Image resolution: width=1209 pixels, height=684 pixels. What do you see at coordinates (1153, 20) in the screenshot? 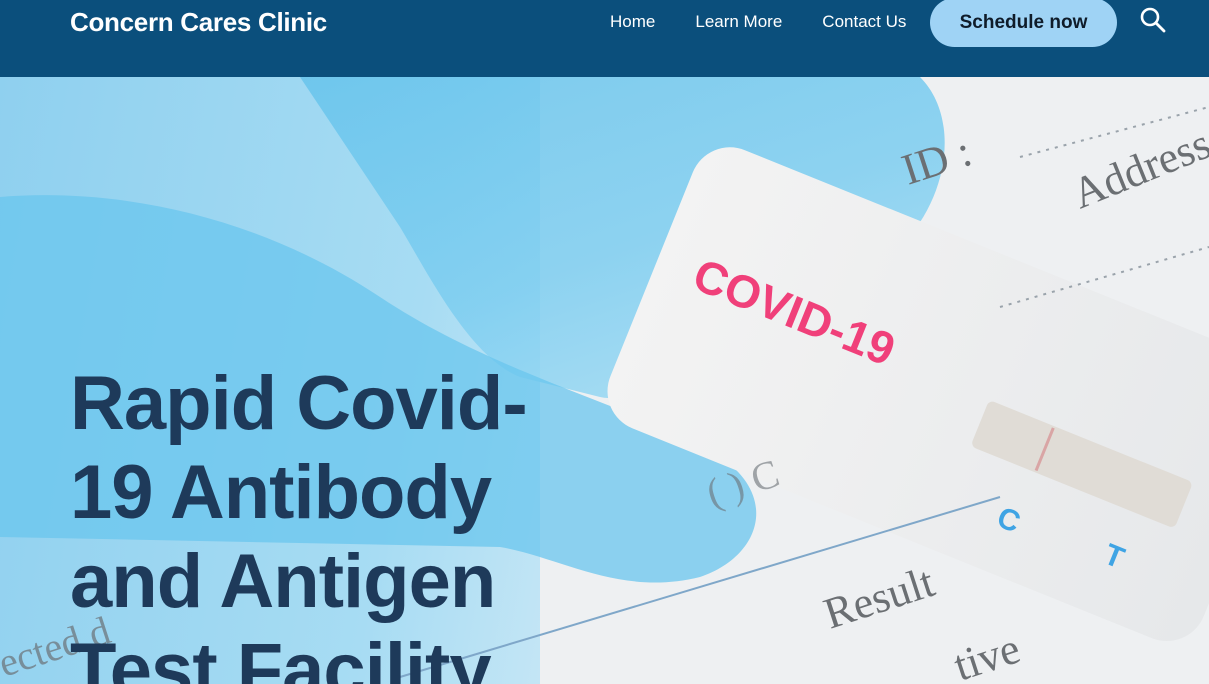
I see `search-icon` at bounding box center [1153, 20].